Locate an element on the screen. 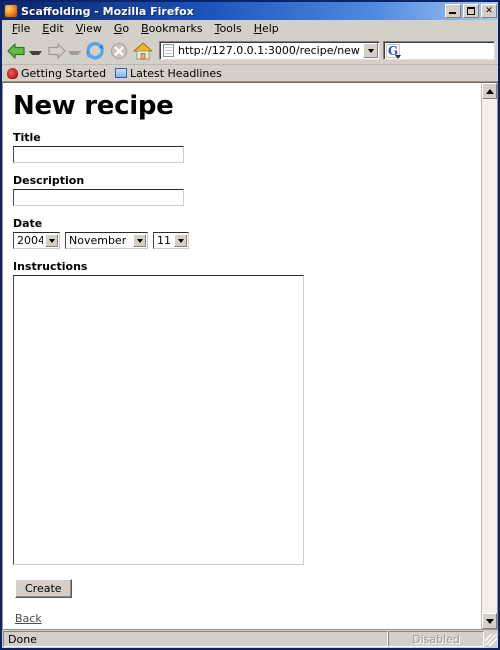 This screenshot has width=500, height=650. bookmark-getting-started-label: Getting Started is located at coordinates (64, 73).